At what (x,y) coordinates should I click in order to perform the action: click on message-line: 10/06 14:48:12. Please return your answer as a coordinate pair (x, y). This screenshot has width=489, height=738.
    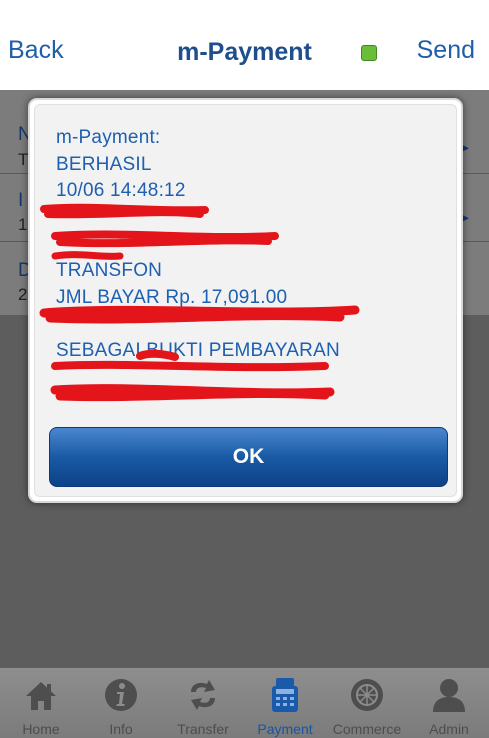
    Looking at the image, I should click on (121, 191).